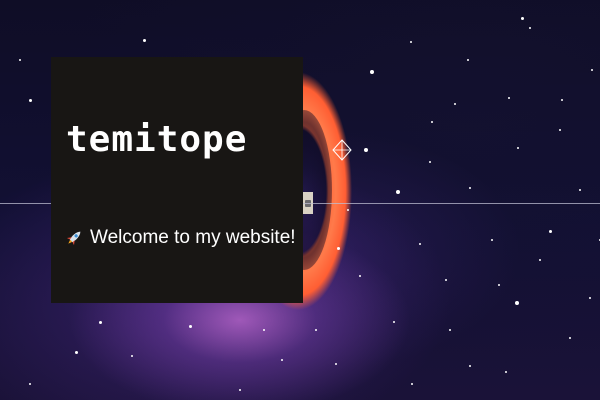 The height and width of the screenshot is (400, 600). Describe the element at coordinates (156, 140) in the screenshot. I see `site-logo: temitope` at that location.